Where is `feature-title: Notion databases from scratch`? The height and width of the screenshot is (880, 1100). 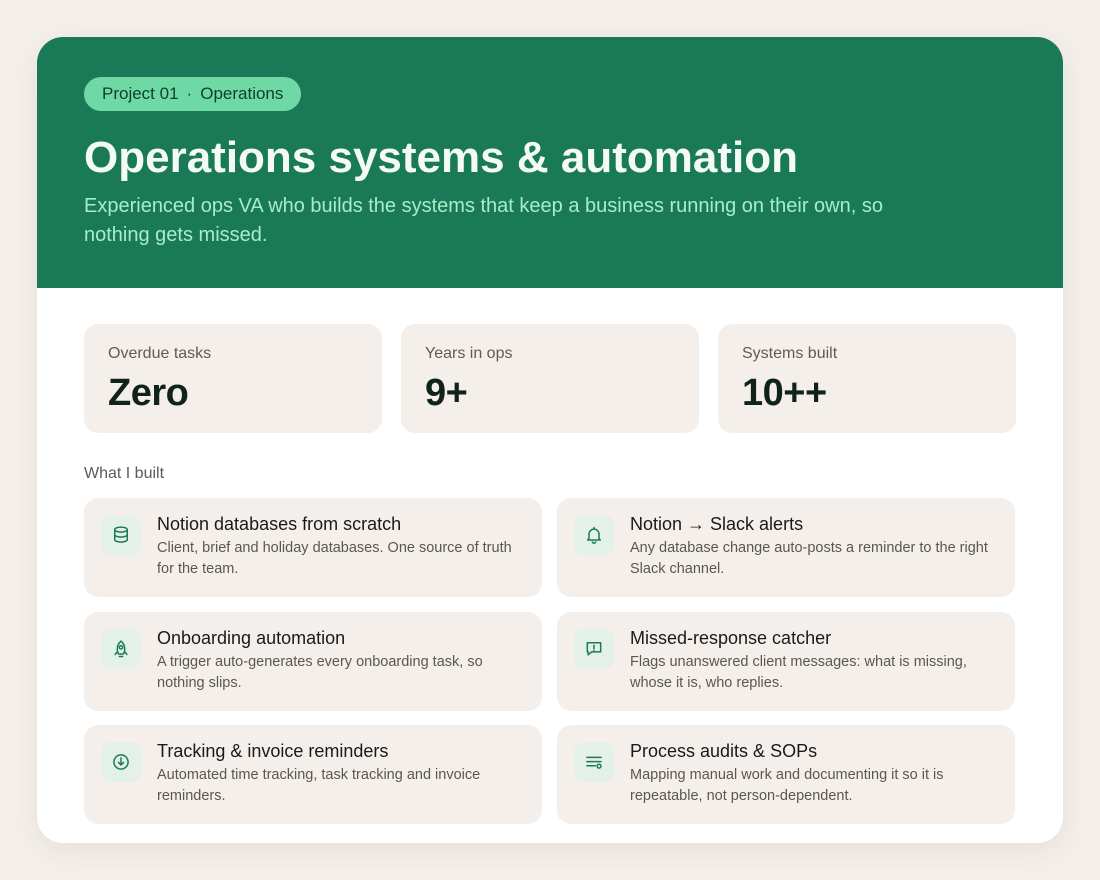 feature-title: Notion databases from scratch is located at coordinates (279, 524).